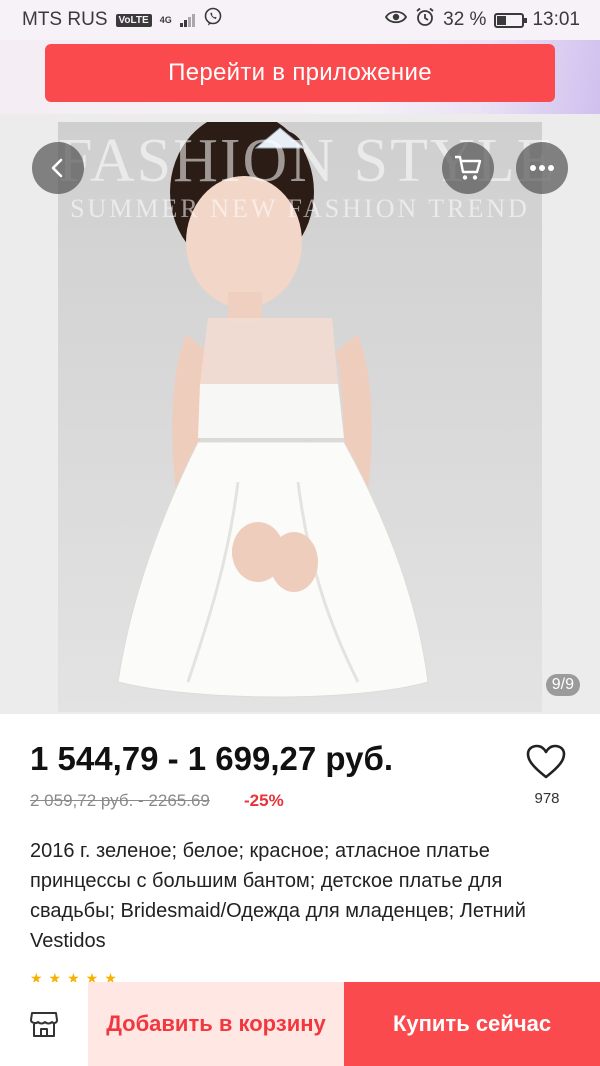  I want to click on buy-now-button: Купить сейчас, so click(472, 1024).